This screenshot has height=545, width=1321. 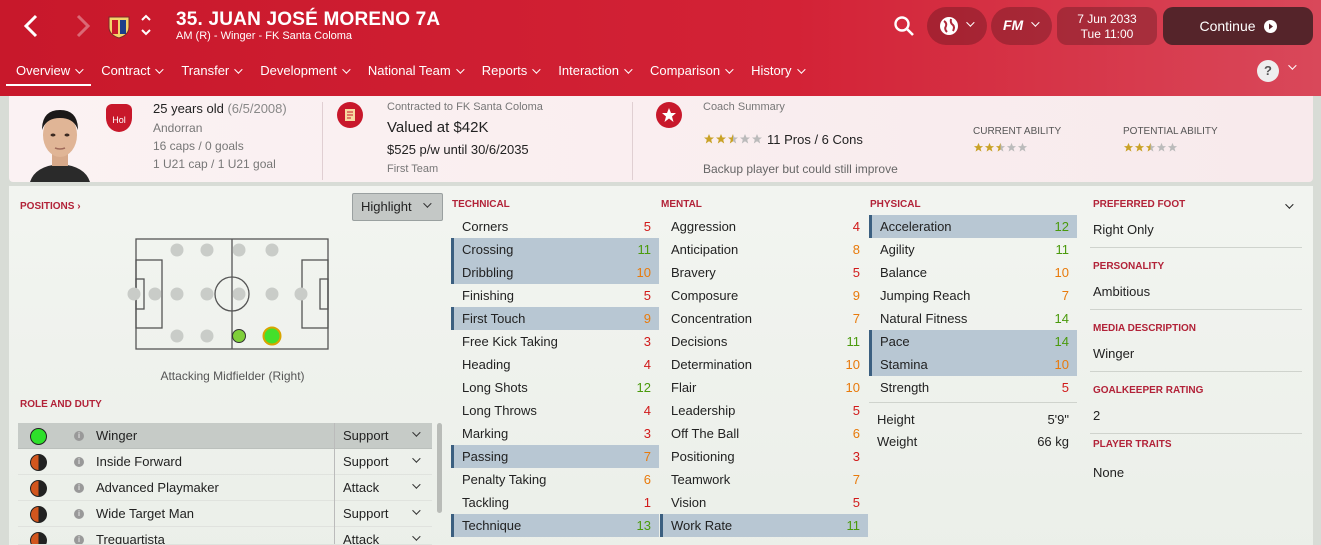 I want to click on highlight-dropdown: Highlight, so click(x=397, y=207).